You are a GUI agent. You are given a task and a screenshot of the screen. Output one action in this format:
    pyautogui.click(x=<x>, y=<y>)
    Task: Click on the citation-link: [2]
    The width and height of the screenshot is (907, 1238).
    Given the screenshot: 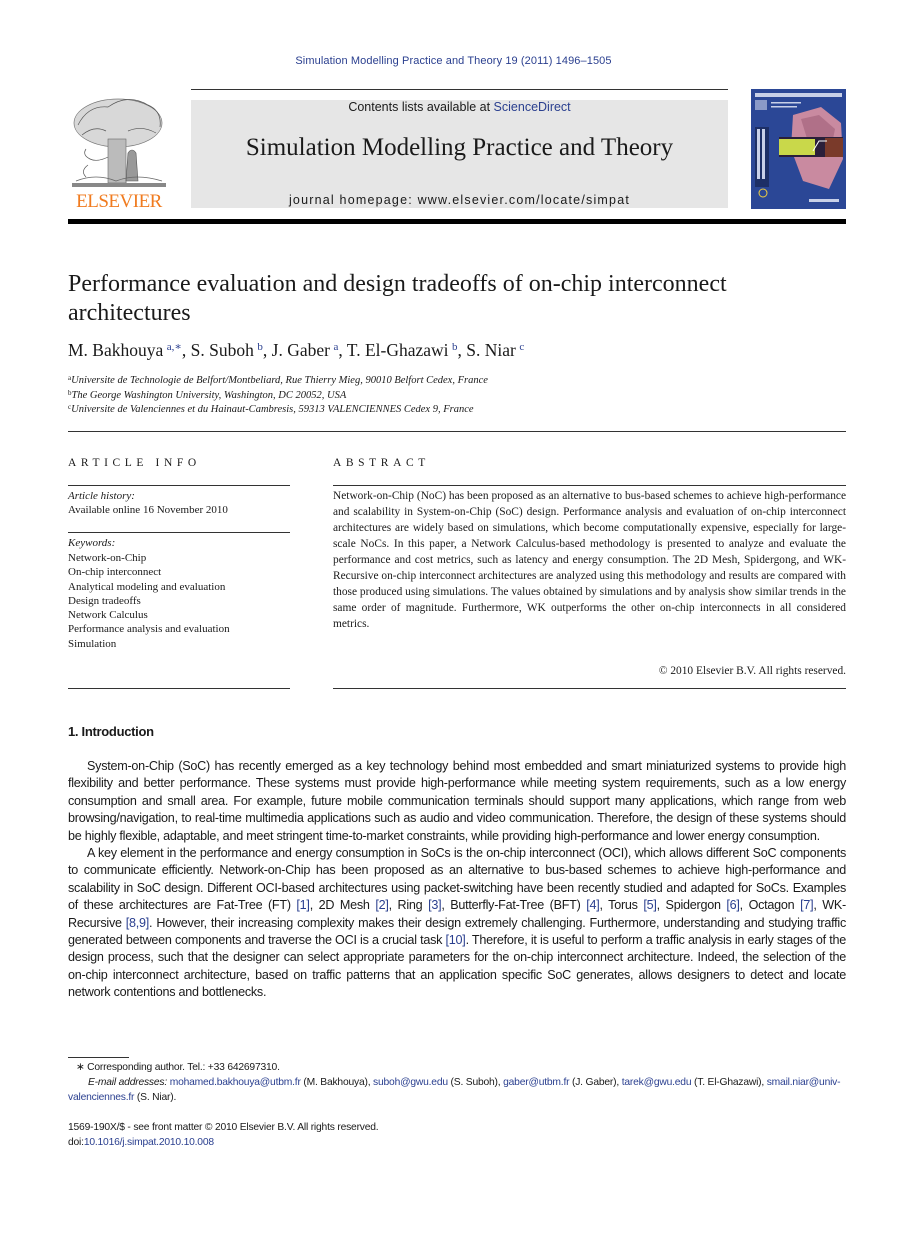 What is the action you would take?
    pyautogui.click(x=382, y=905)
    